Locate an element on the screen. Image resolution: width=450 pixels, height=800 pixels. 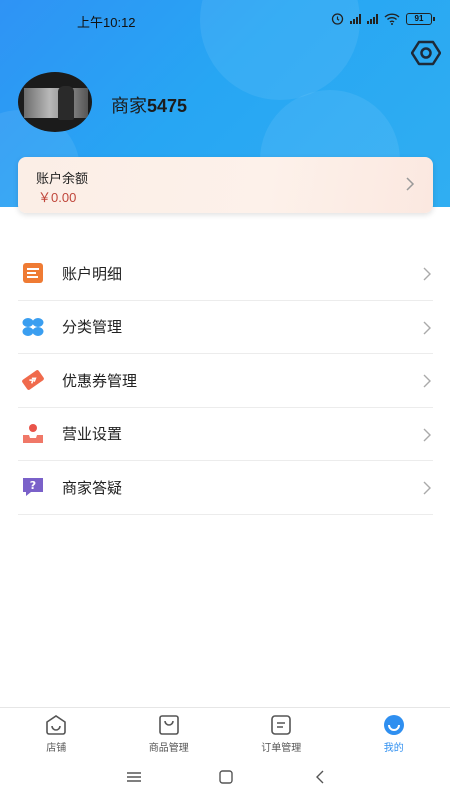
tab-label: 店铺 is located at coordinates (56, 748).